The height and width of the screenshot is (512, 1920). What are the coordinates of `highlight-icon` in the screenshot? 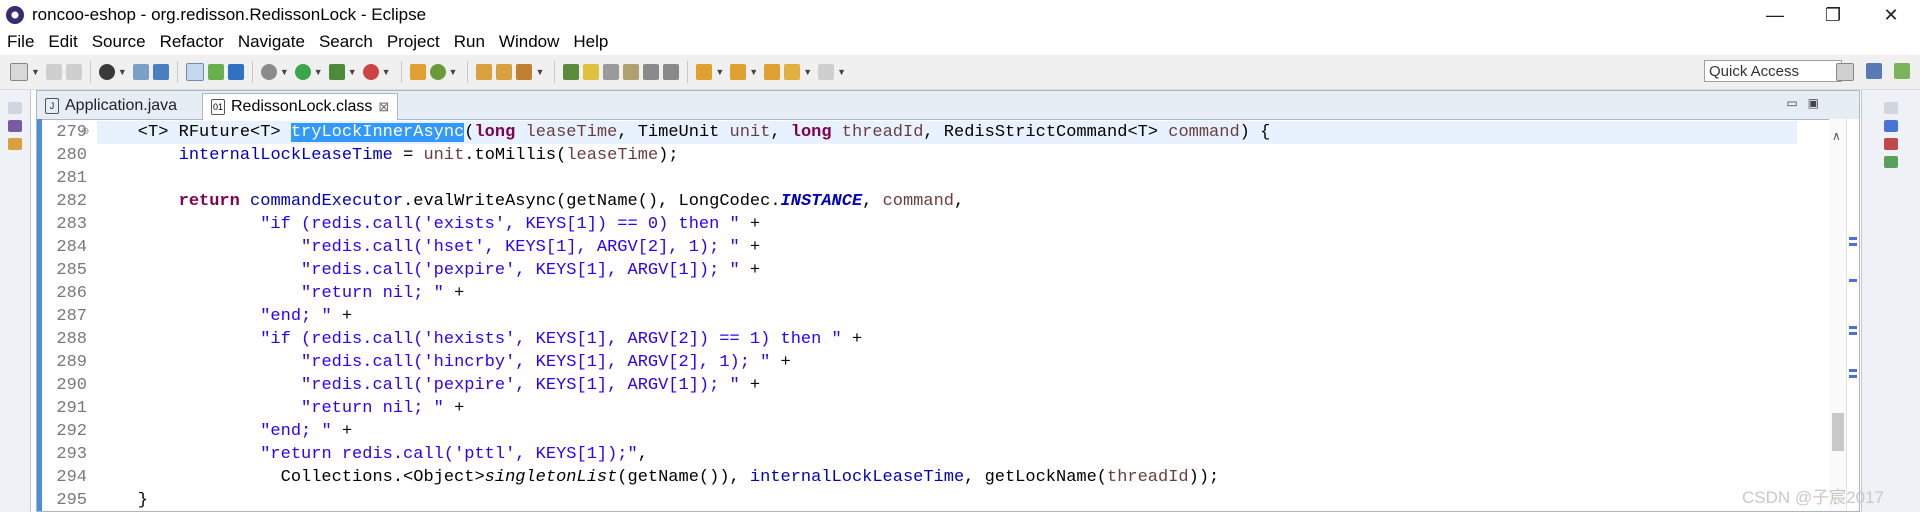 It's located at (591, 72).